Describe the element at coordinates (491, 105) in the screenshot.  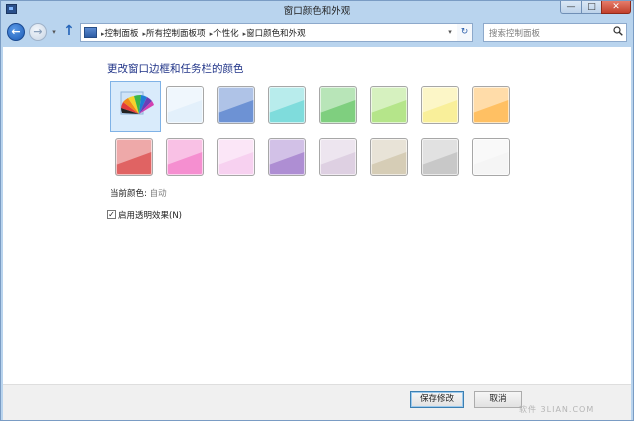
I see `swatch-pumpkin` at that location.